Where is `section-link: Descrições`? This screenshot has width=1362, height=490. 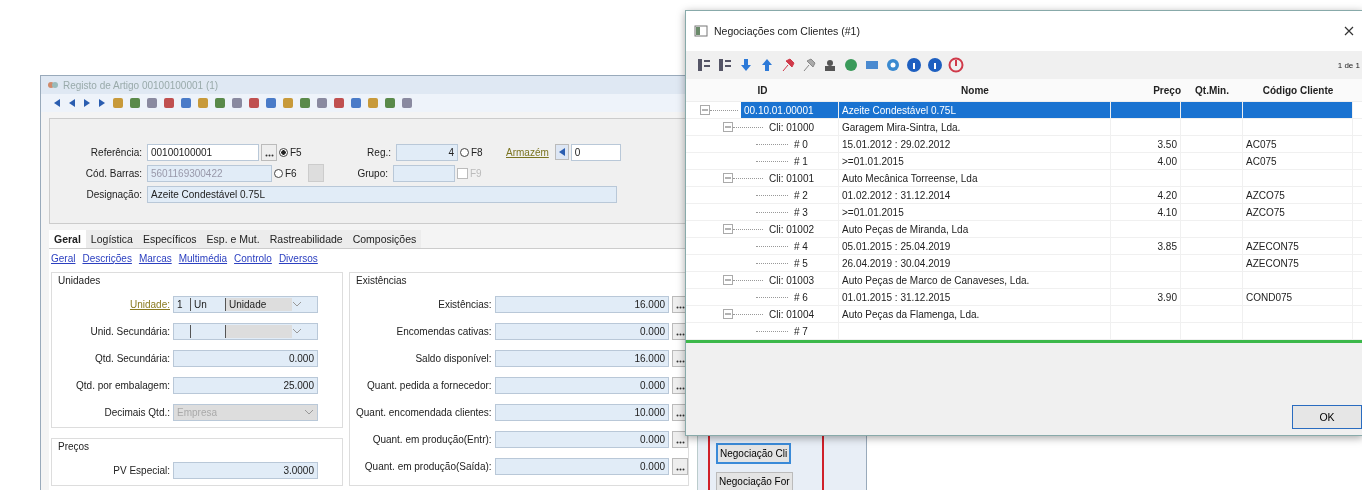 section-link: Descrições is located at coordinates (107, 258).